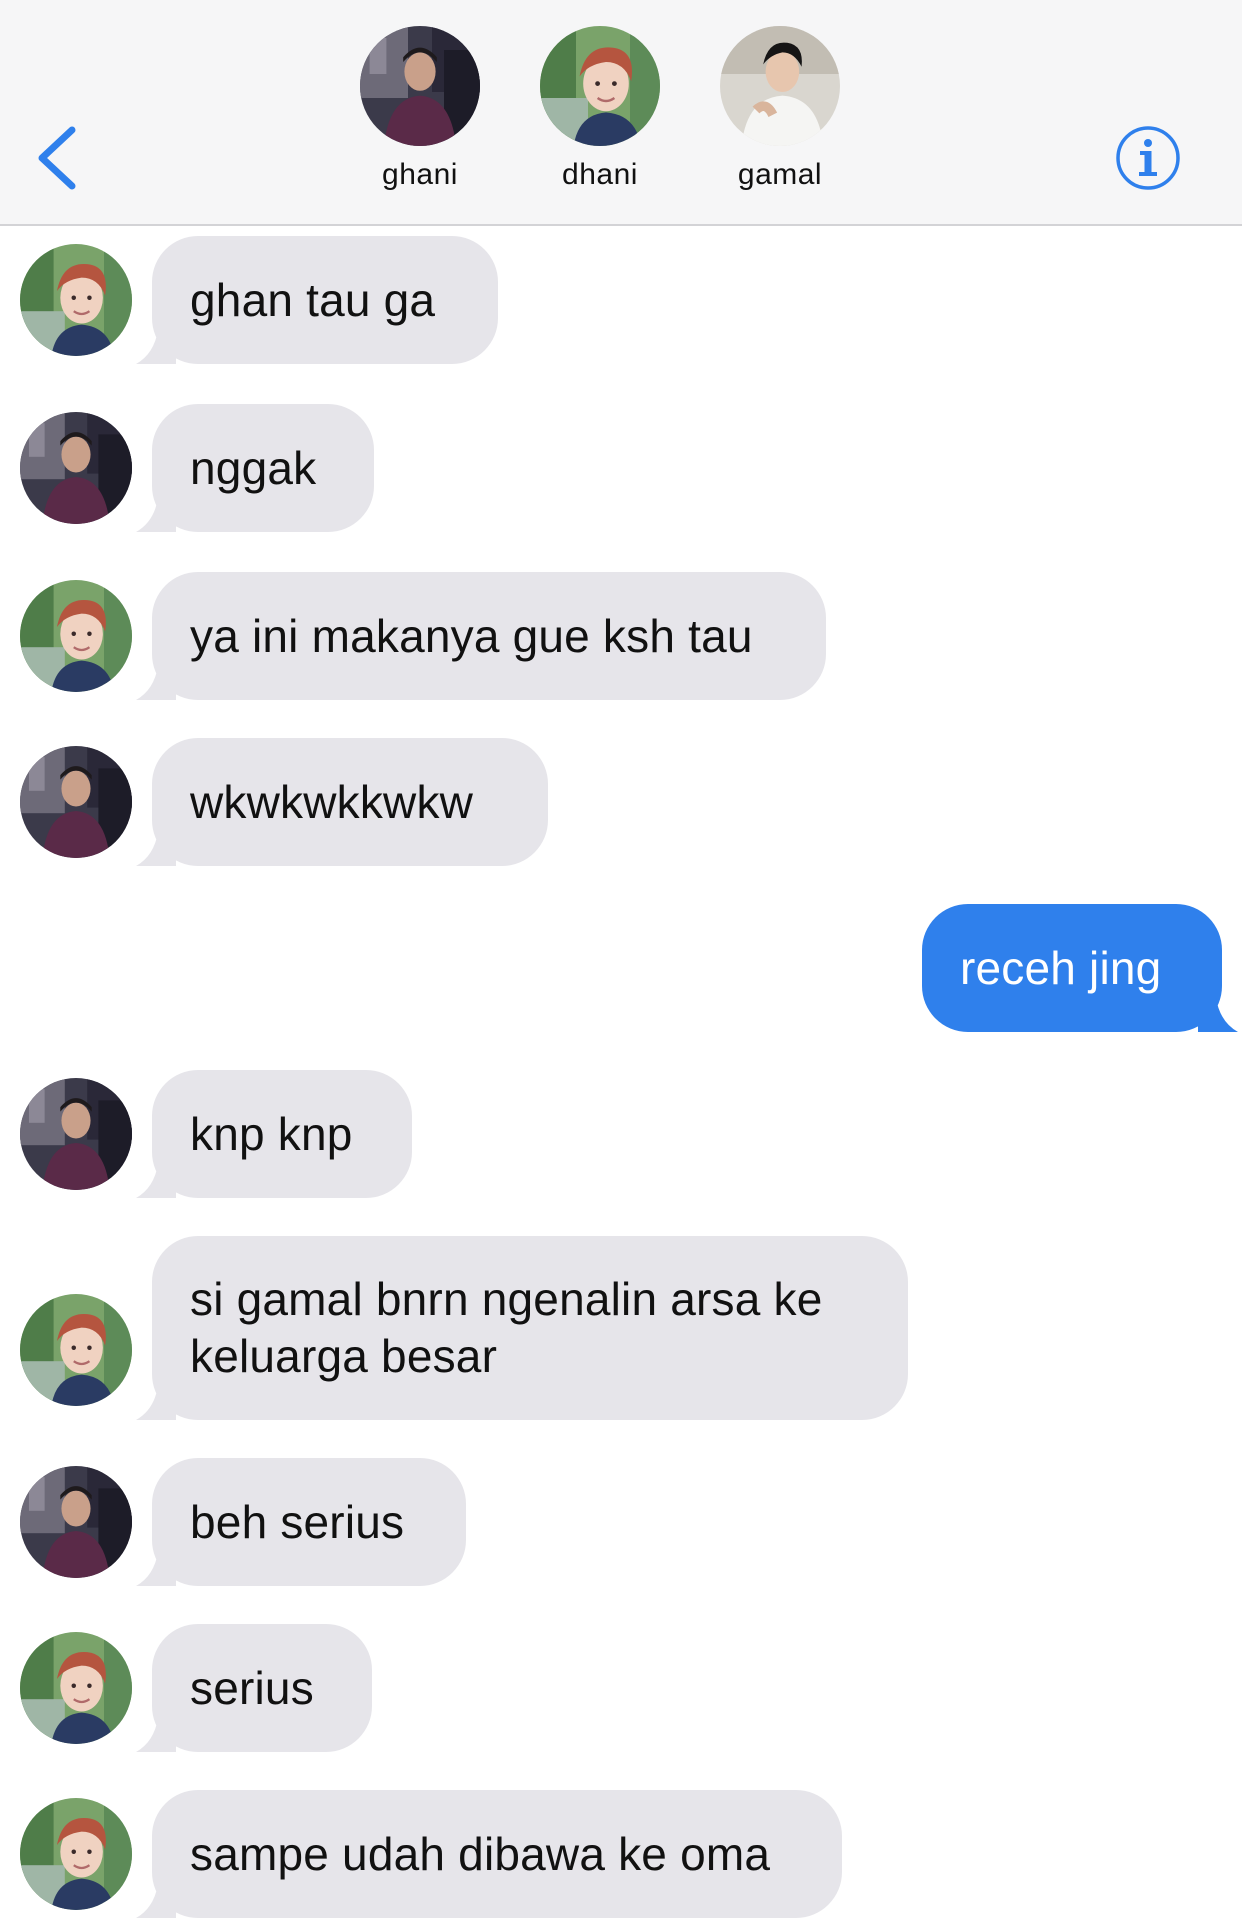 The width and height of the screenshot is (1242, 1927). I want to click on participant-ghani: ghani, so click(420, 109).